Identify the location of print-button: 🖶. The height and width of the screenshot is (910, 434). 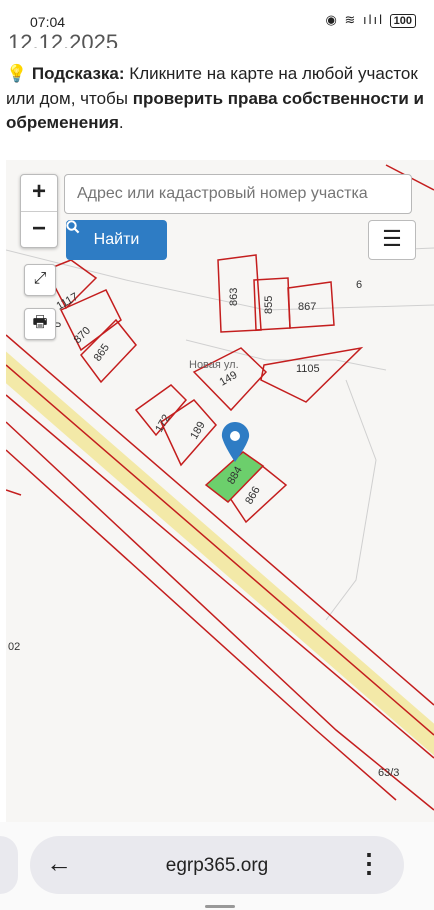
(40, 324).